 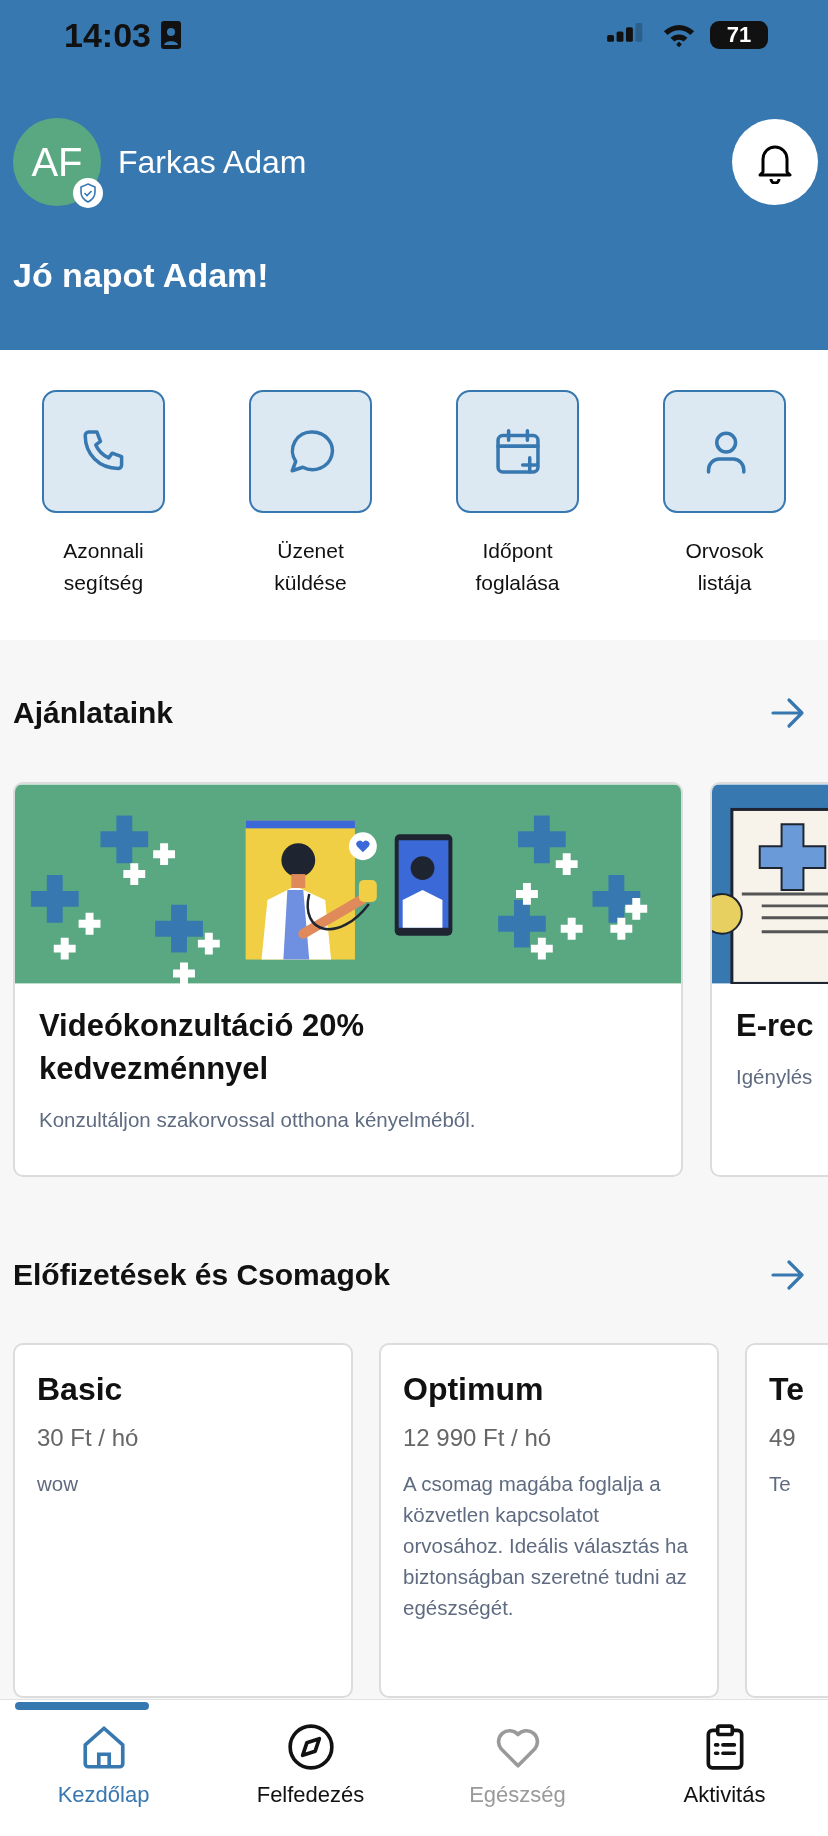 I want to click on quick-action-label: Orvosok listája, so click(x=724, y=567).